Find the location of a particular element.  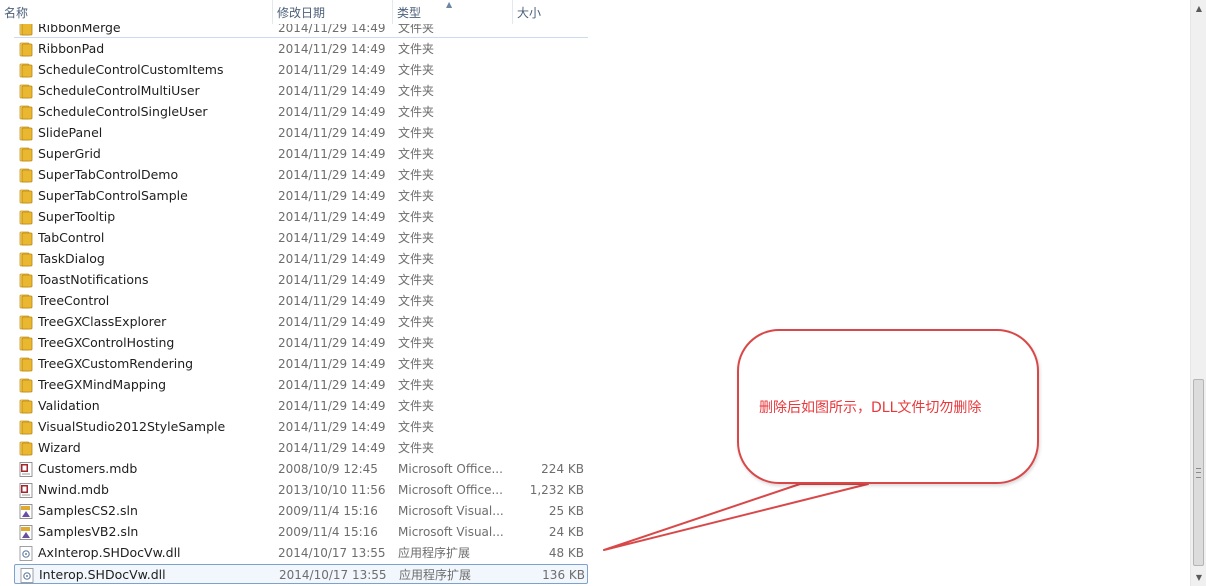

annotation-callout: 删除后如图所示，DLL文件切勿删除 is located at coordinates (888, 406).